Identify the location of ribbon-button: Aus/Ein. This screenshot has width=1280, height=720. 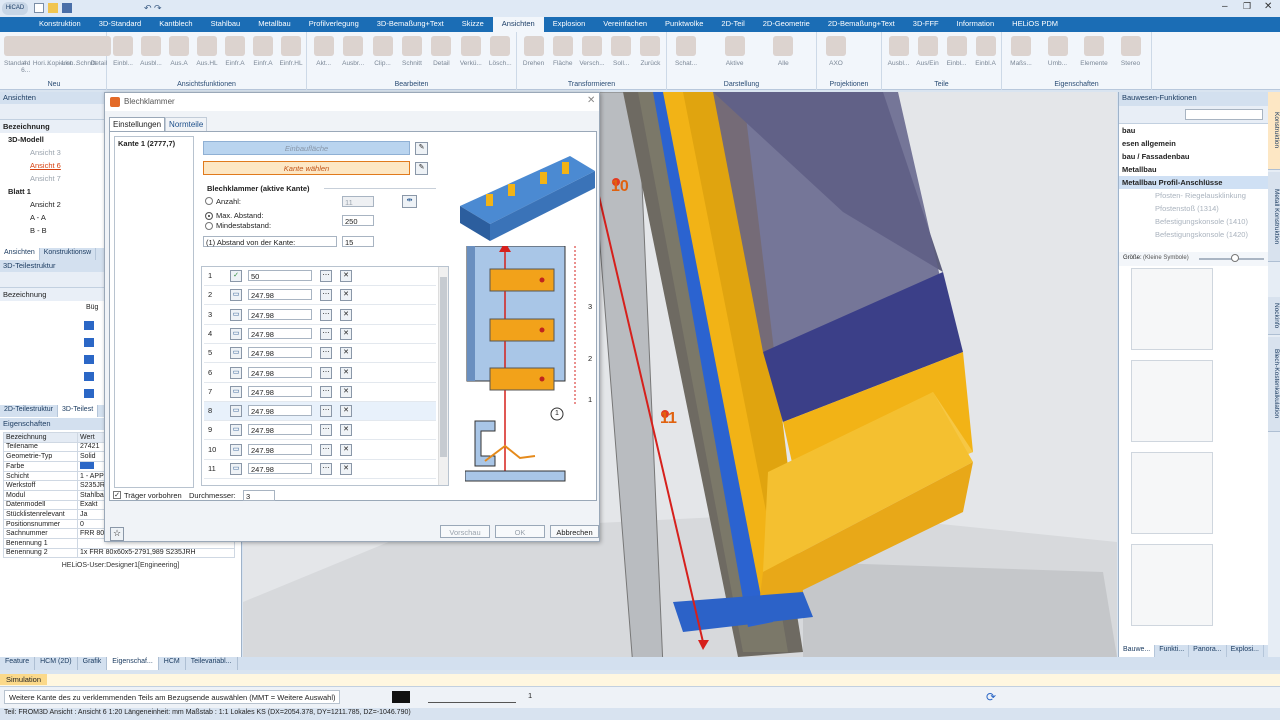
(927, 51).